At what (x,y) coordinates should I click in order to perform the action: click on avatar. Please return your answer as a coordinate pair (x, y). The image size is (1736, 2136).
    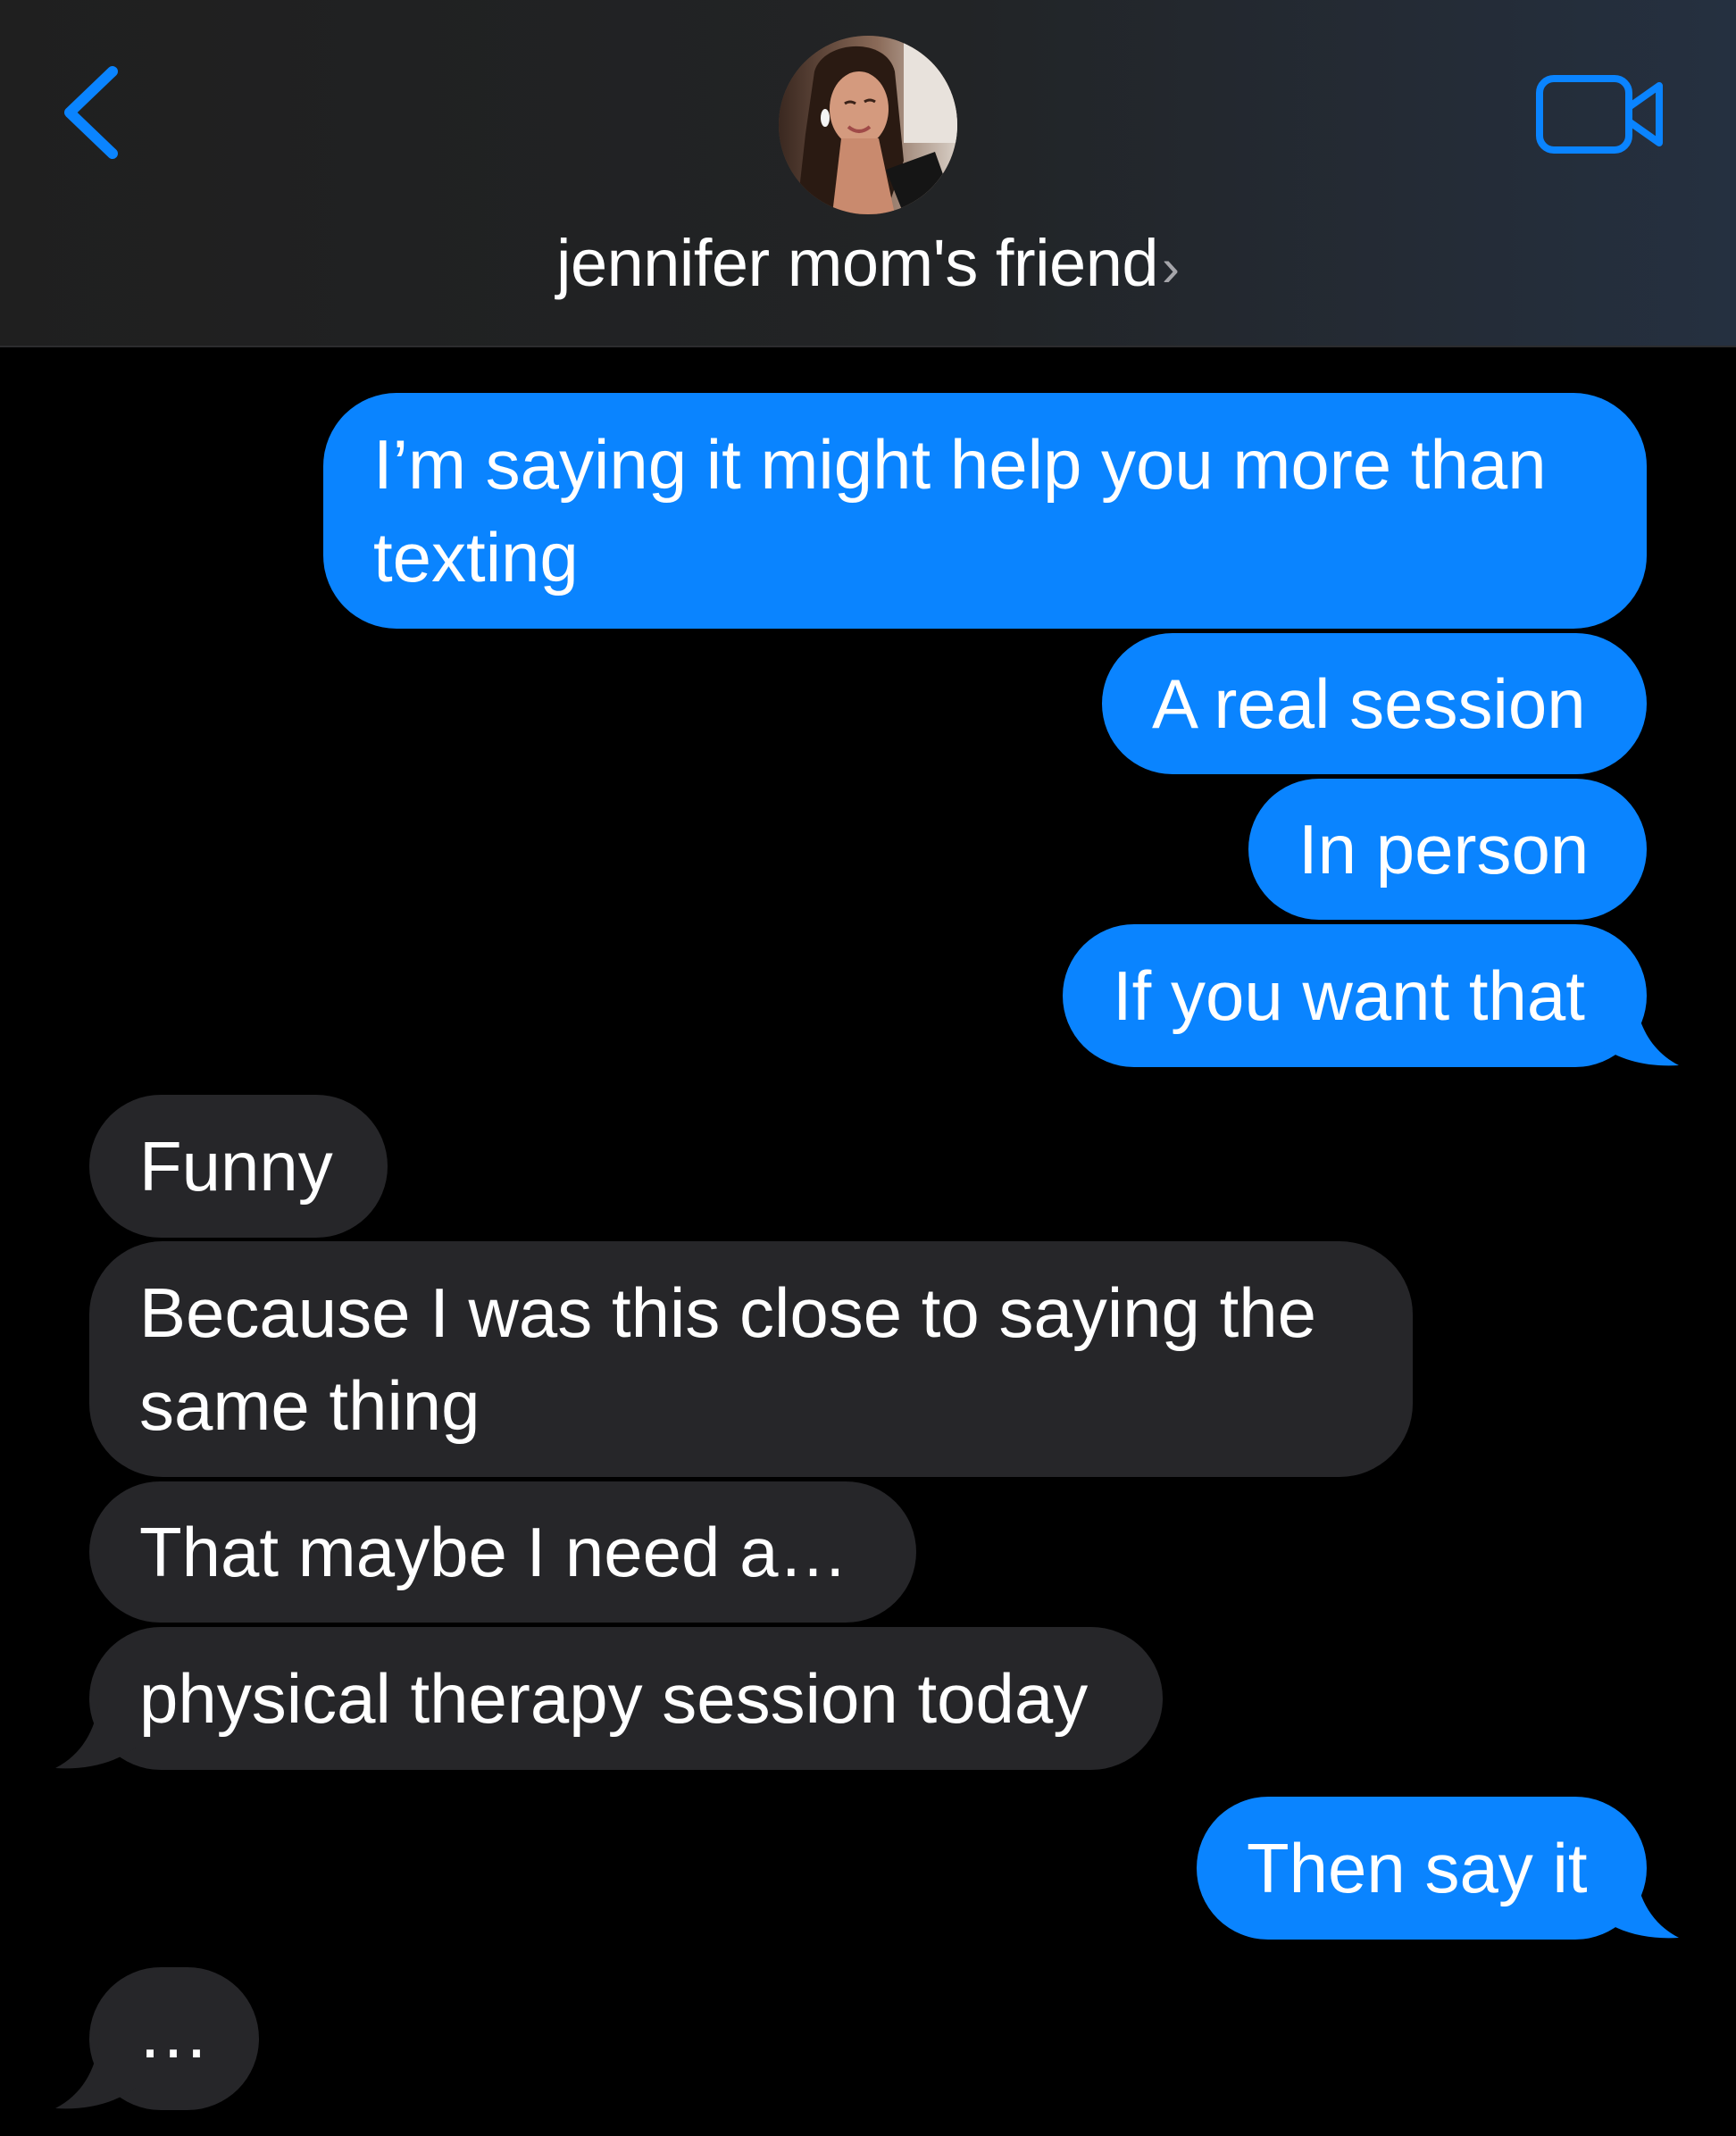
    Looking at the image, I should click on (868, 125).